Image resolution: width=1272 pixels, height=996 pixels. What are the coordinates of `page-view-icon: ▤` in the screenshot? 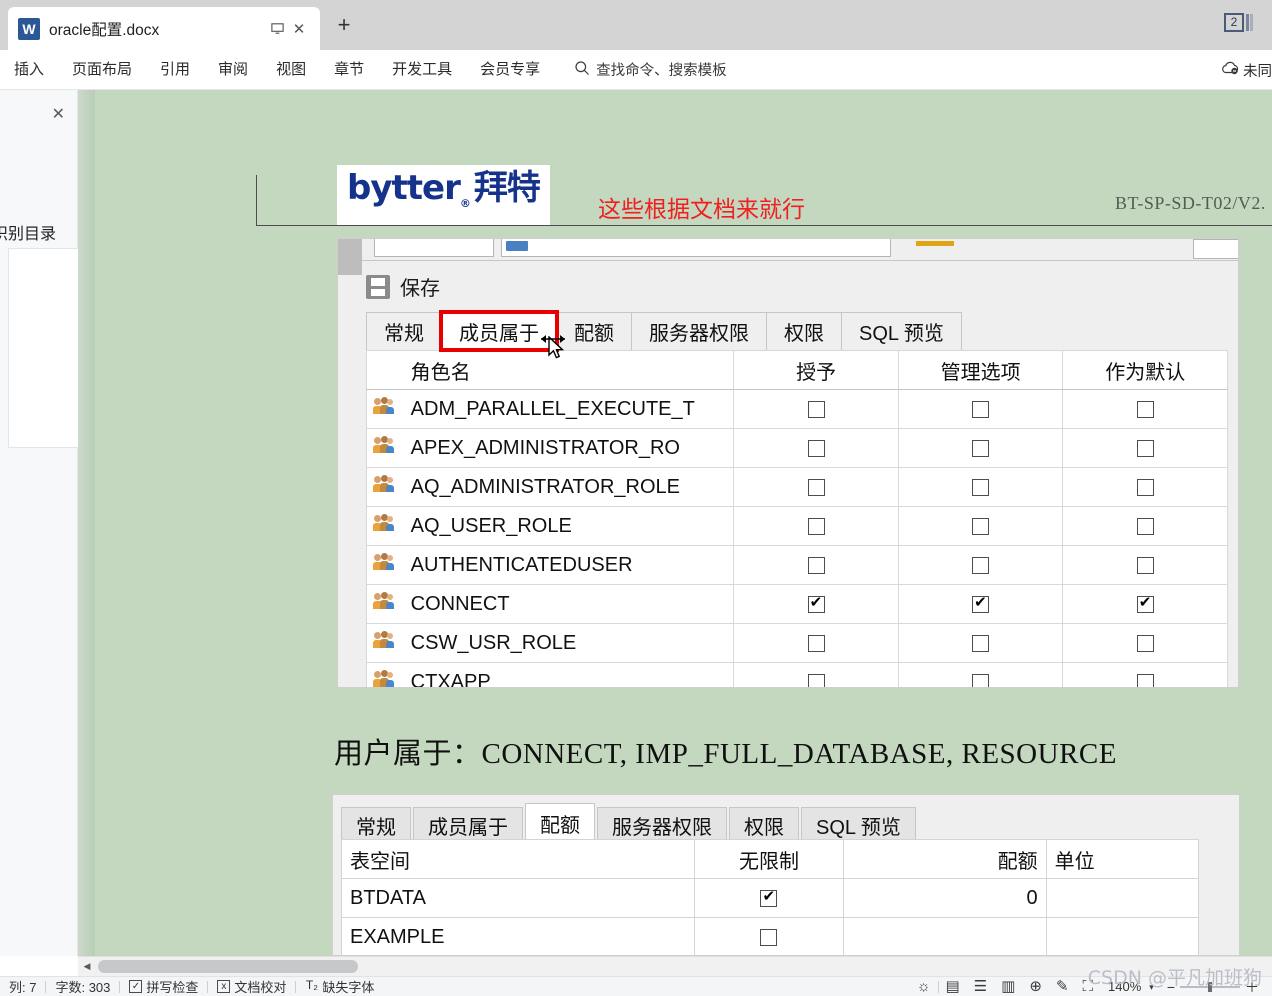 It's located at (953, 987).